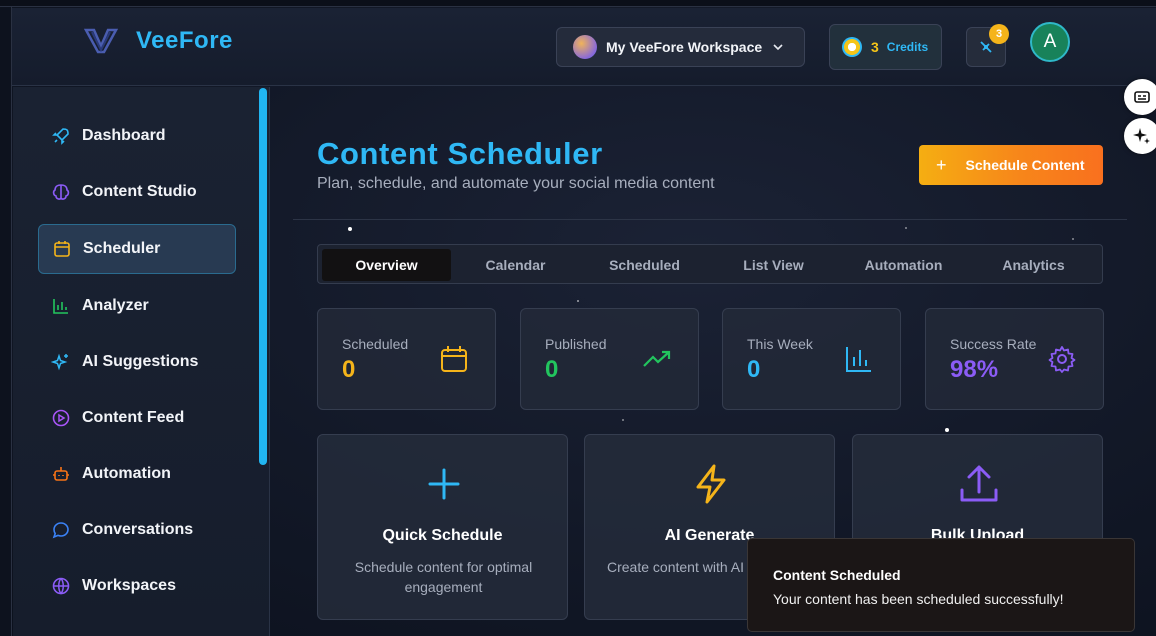 The width and height of the screenshot is (1156, 636). Describe the element at coordinates (124, 135) in the screenshot. I see `sidebar-item-label: Dashboard` at that location.